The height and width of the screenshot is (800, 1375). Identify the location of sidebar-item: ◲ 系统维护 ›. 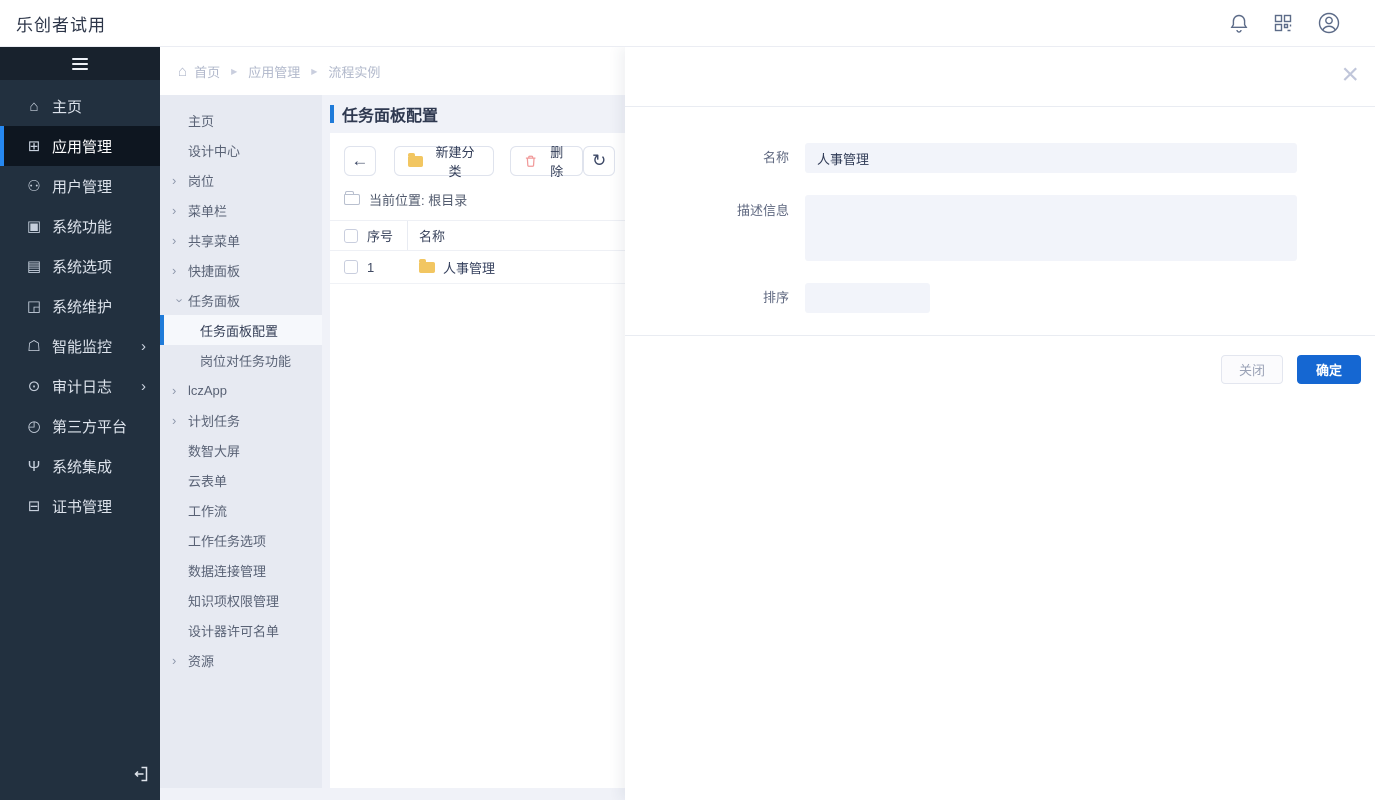
(80, 306).